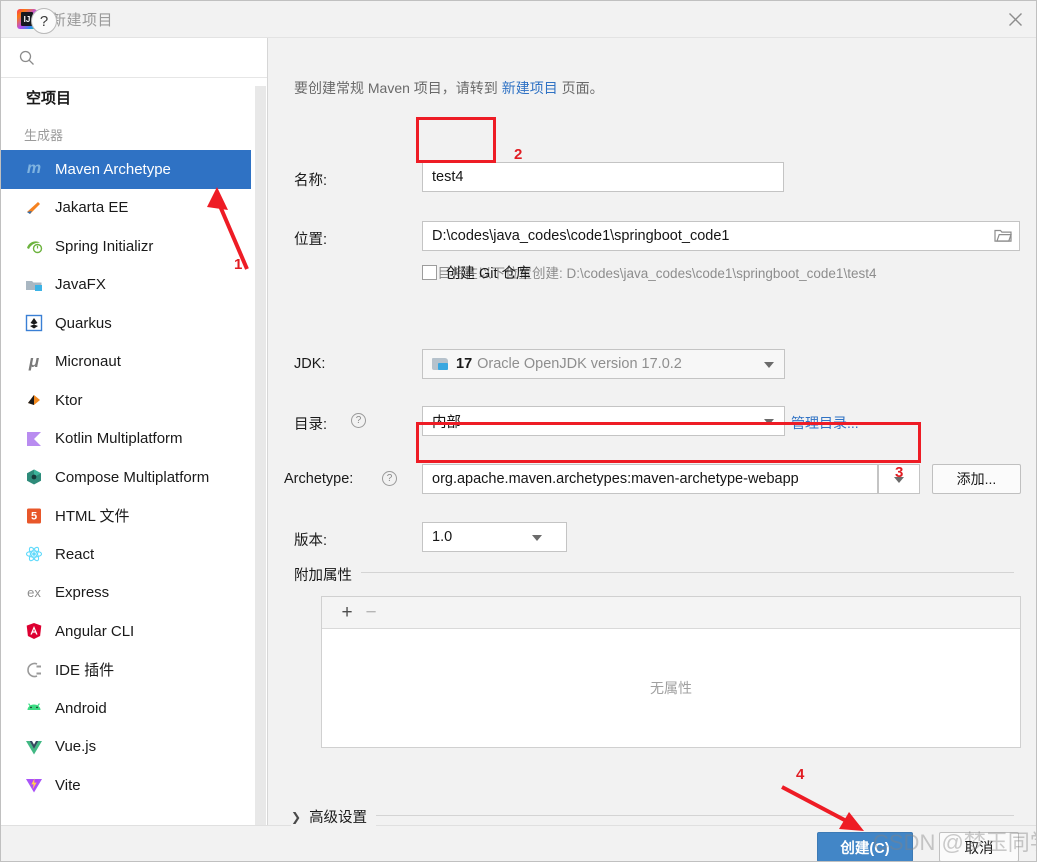 This screenshot has height=862, width=1037. Describe the element at coordinates (358, 420) in the screenshot. I see `catalog-help-icon: ?` at that location.